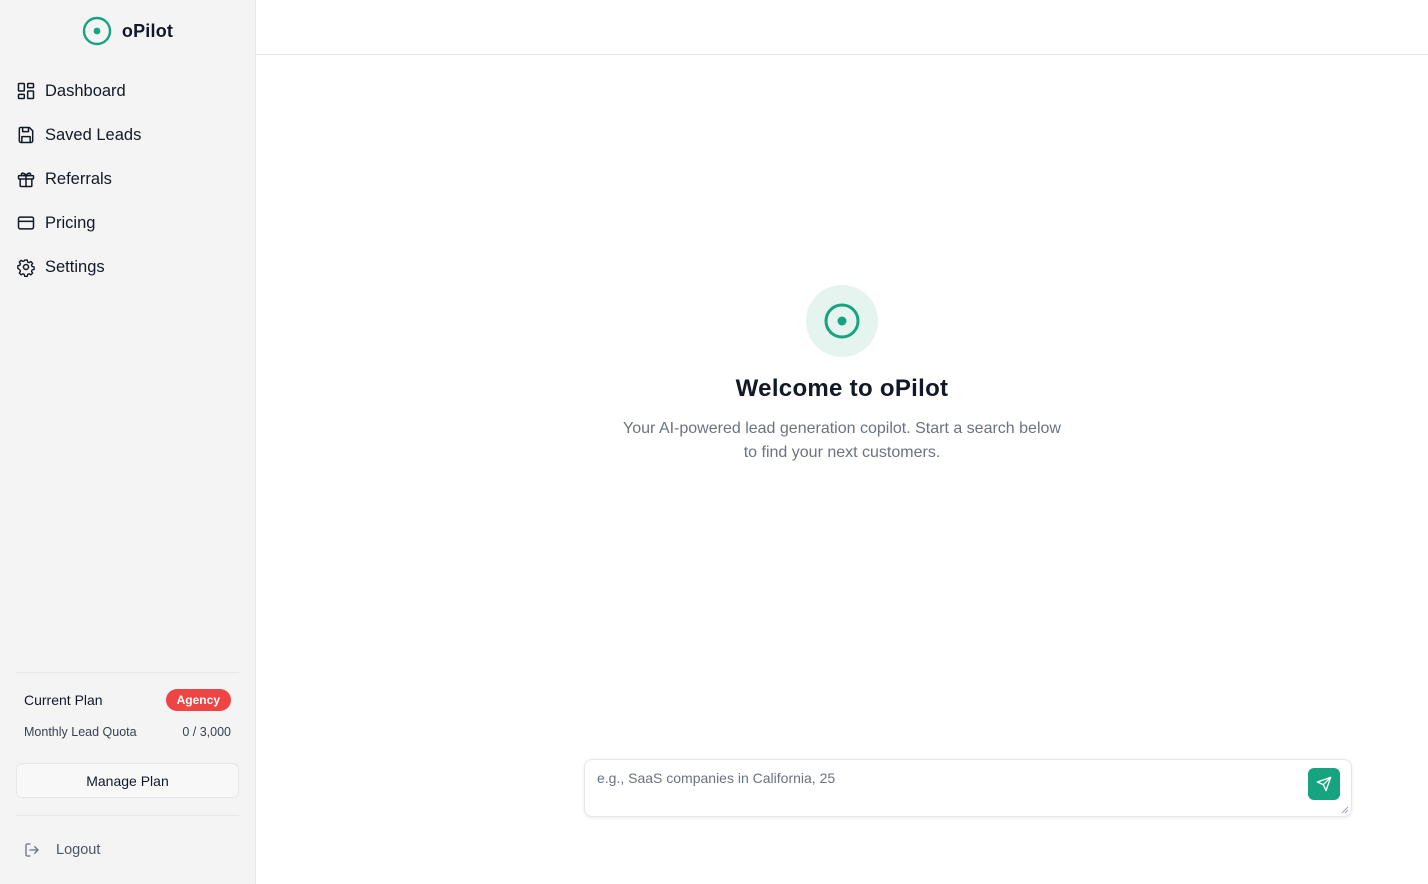 This screenshot has height=884, width=1428. I want to click on plan-badge: Agency, so click(198, 700).